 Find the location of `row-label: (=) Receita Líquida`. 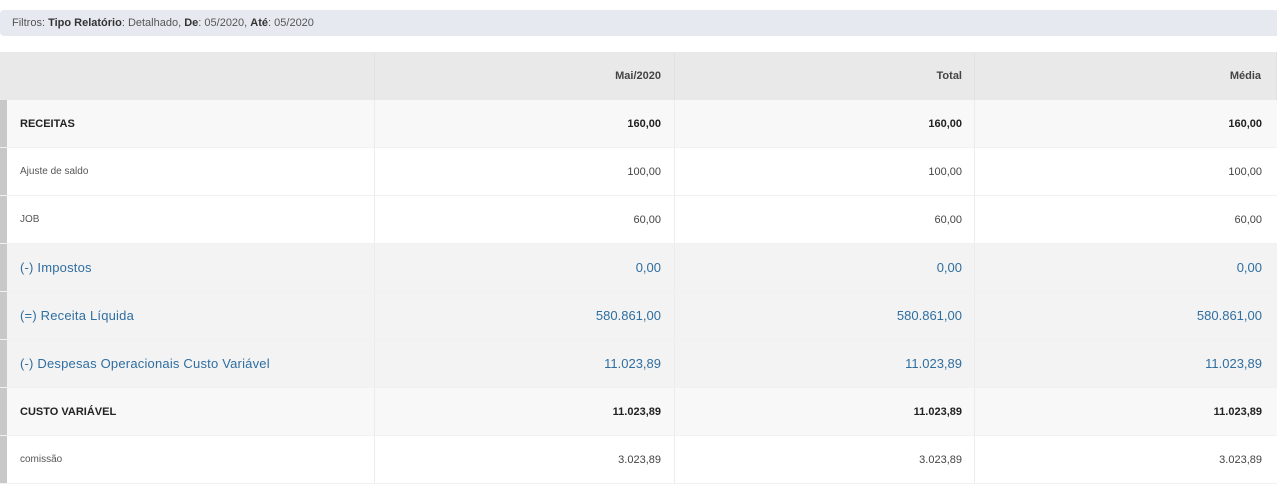

row-label: (=) Receita Líquida is located at coordinates (187, 315).